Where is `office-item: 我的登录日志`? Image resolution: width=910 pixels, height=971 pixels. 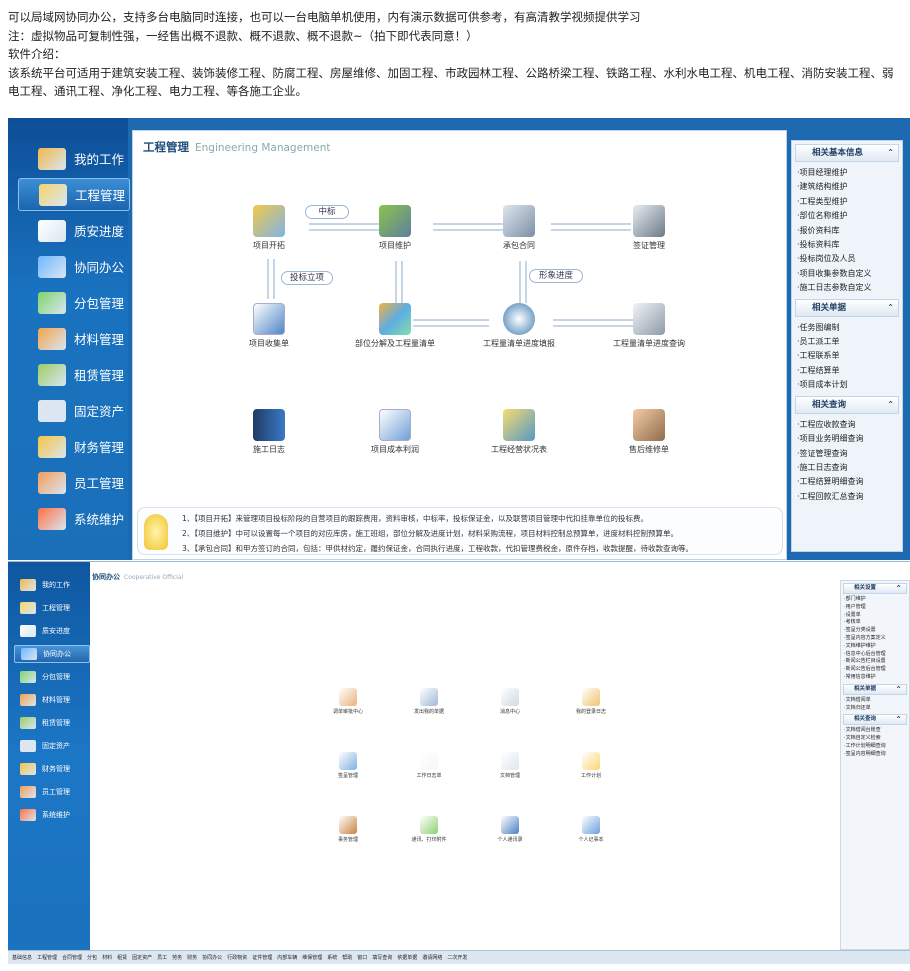
office-item: 我的登录日志 is located at coordinates (591, 701).